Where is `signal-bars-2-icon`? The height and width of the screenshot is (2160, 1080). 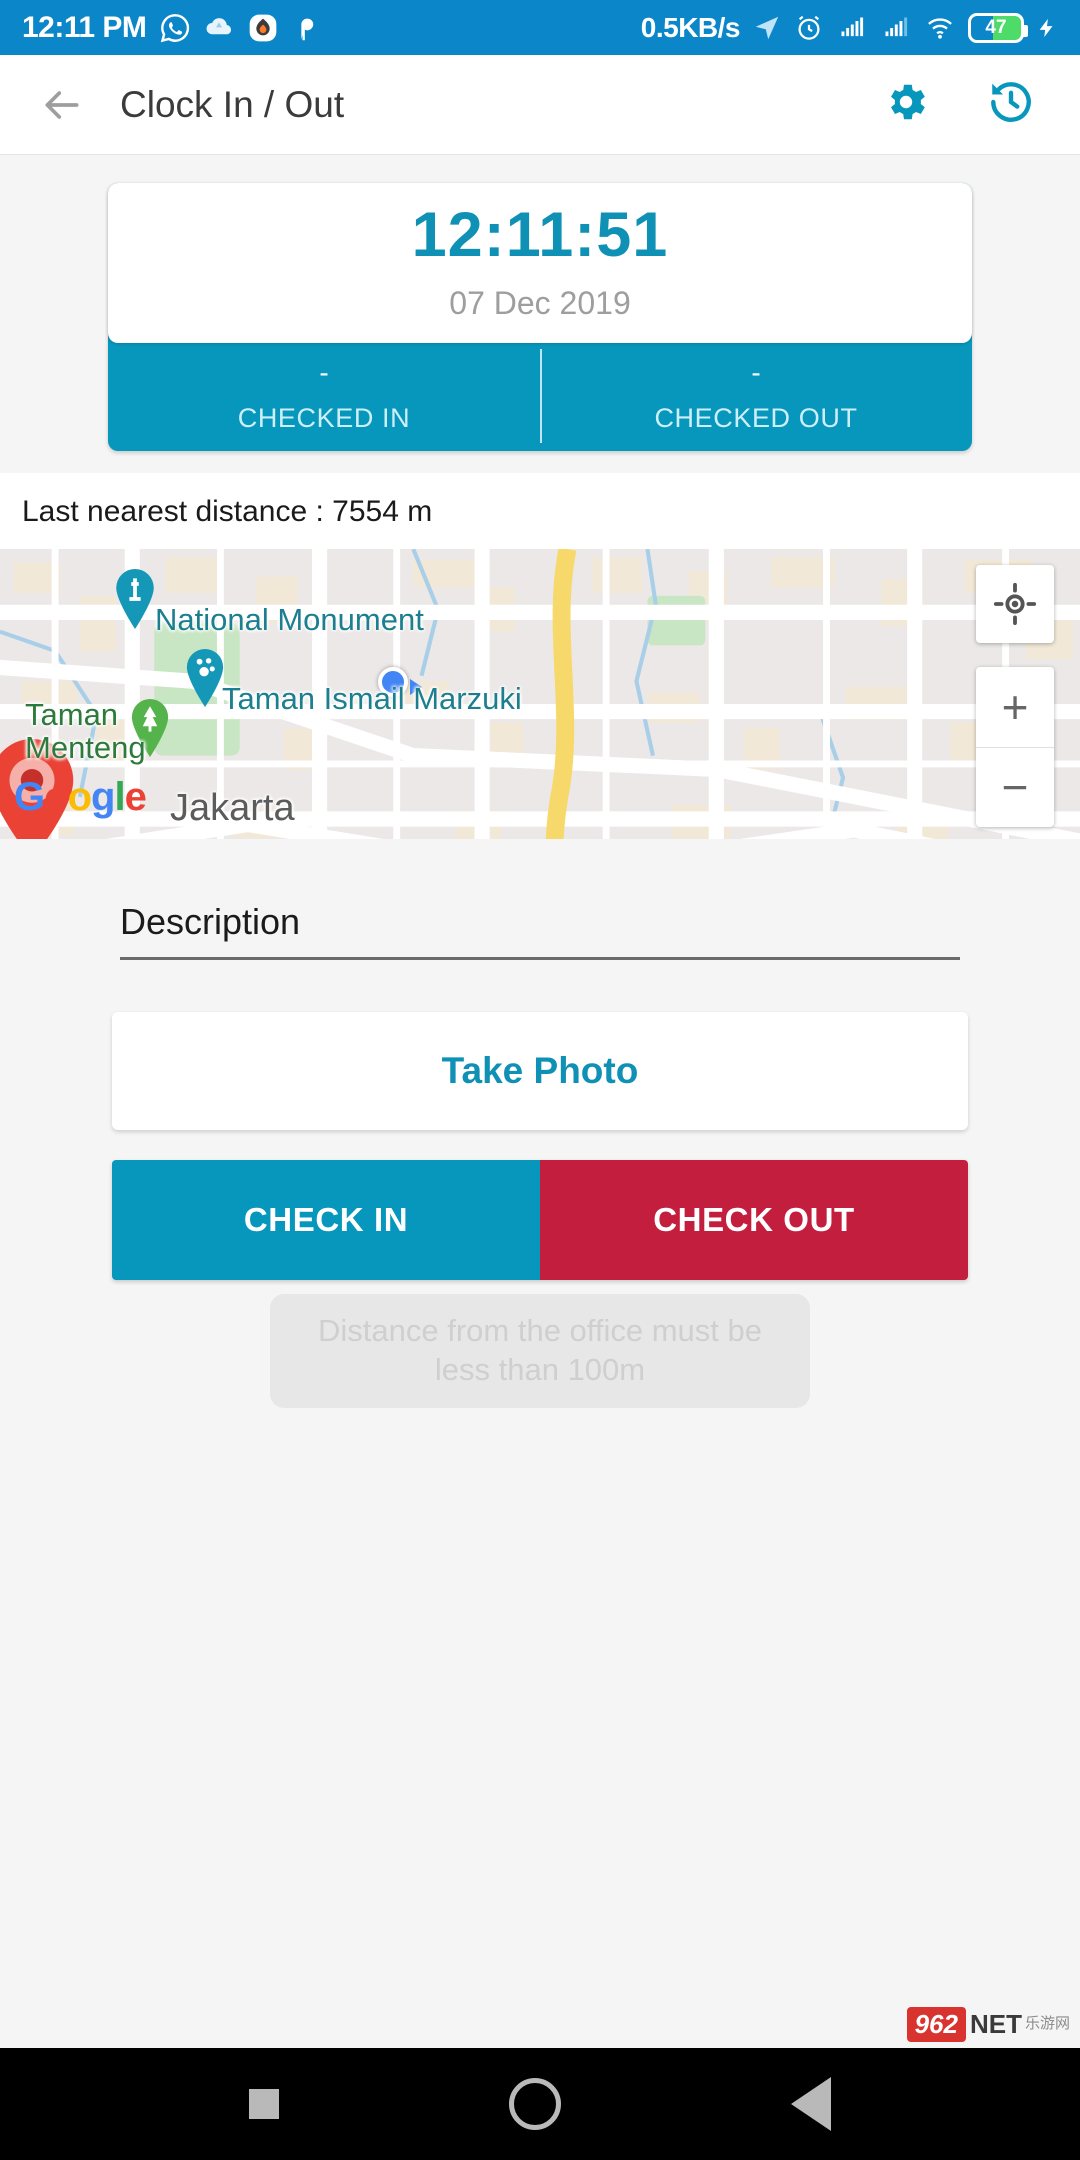
signal-bars-2-icon is located at coordinates (896, 28).